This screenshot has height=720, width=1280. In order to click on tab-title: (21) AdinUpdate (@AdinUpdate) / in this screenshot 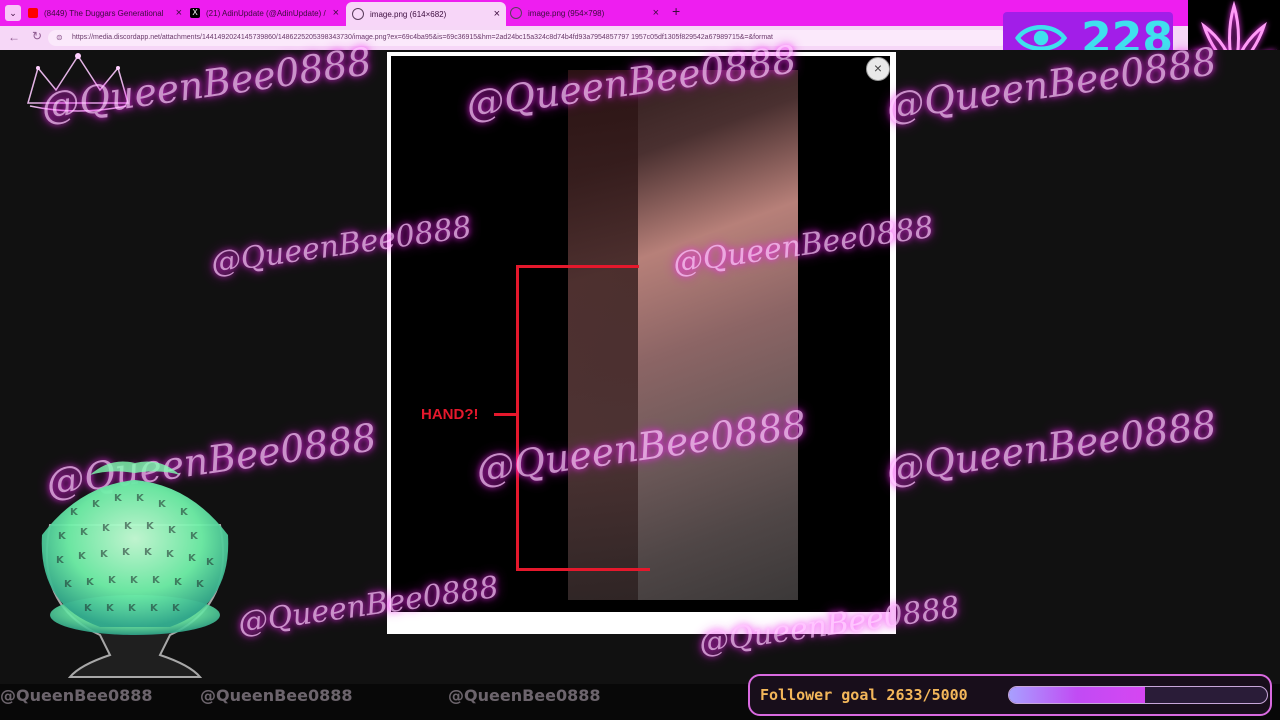, I will do `click(266, 13)`.